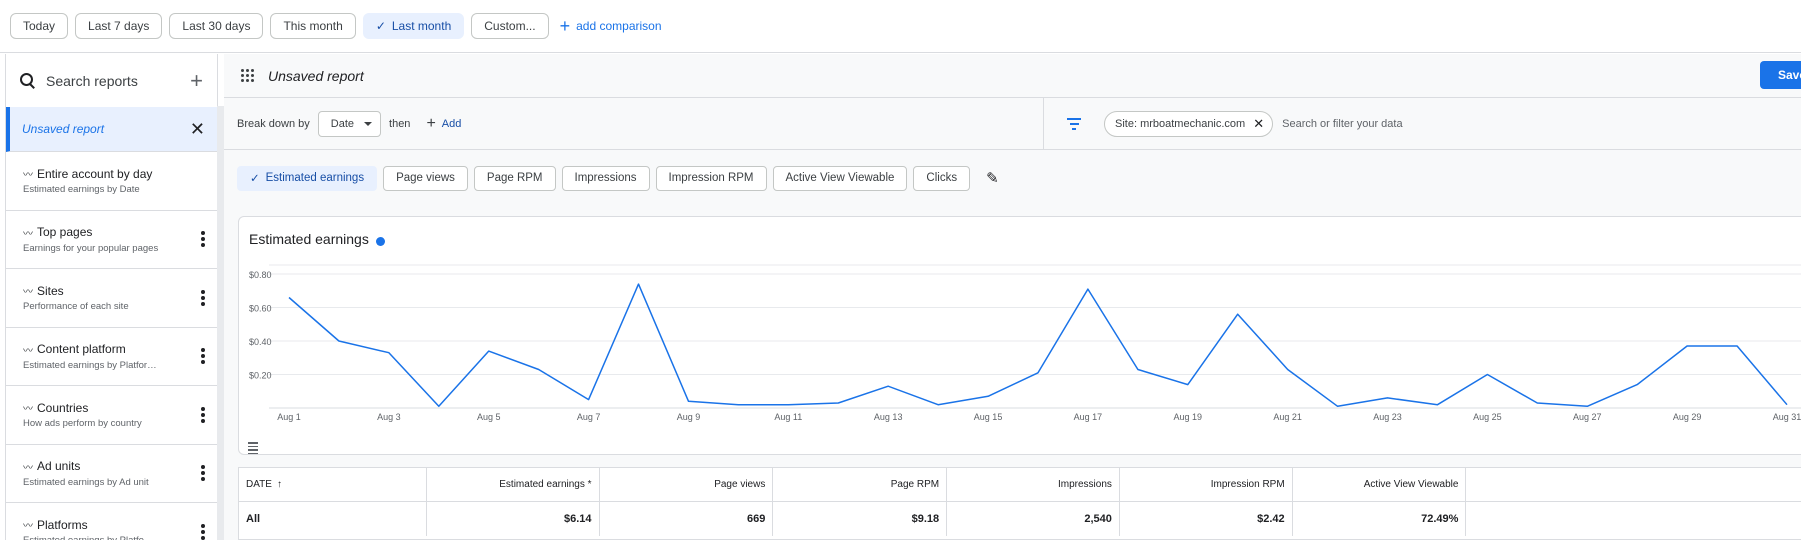 Image resolution: width=1801 pixels, height=540 pixels. I want to click on report-texts: 〰 Countries How ads perform by country, so click(112, 415).